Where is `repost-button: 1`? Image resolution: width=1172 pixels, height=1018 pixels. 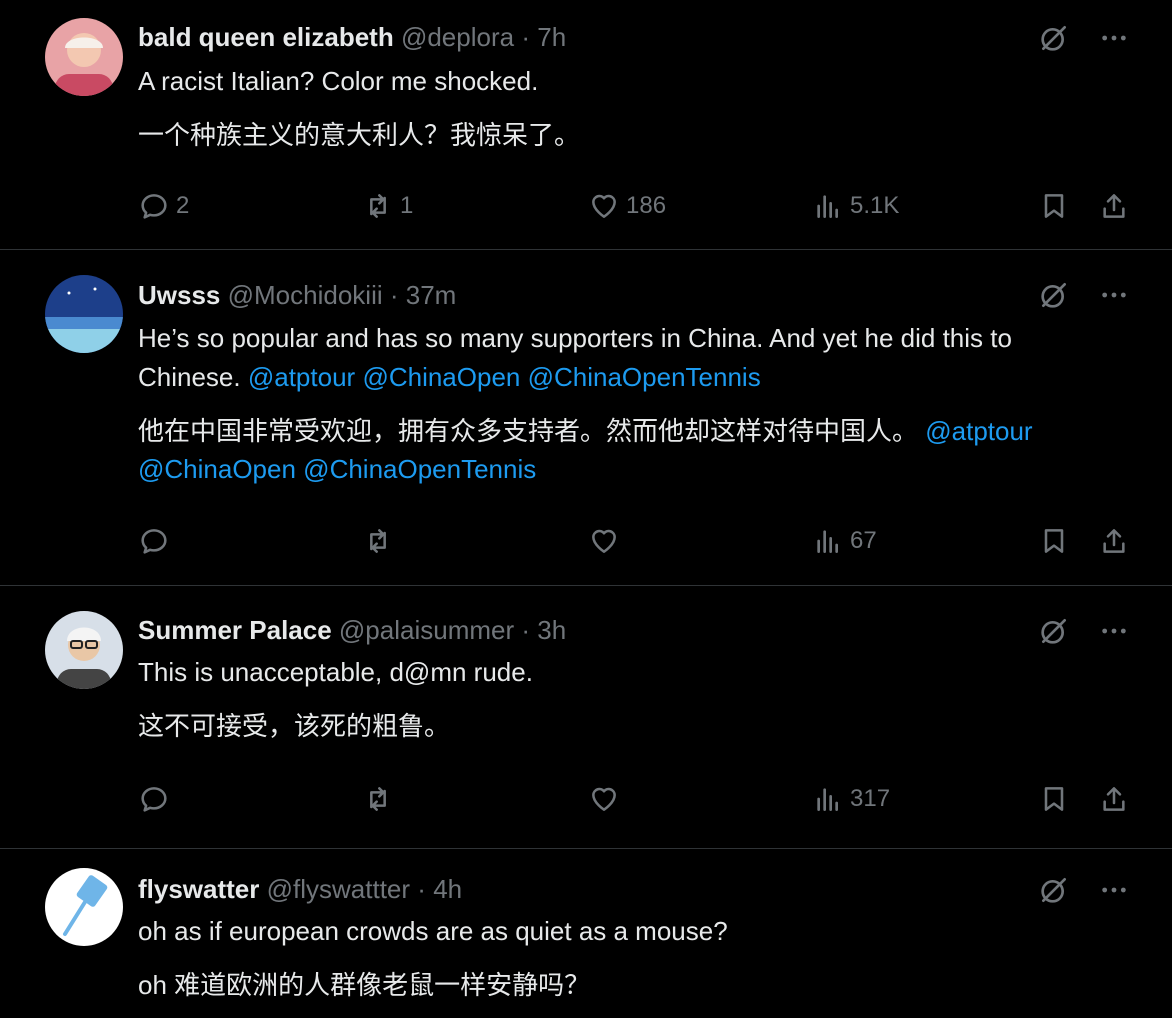 repost-button: 1 is located at coordinates (387, 206).